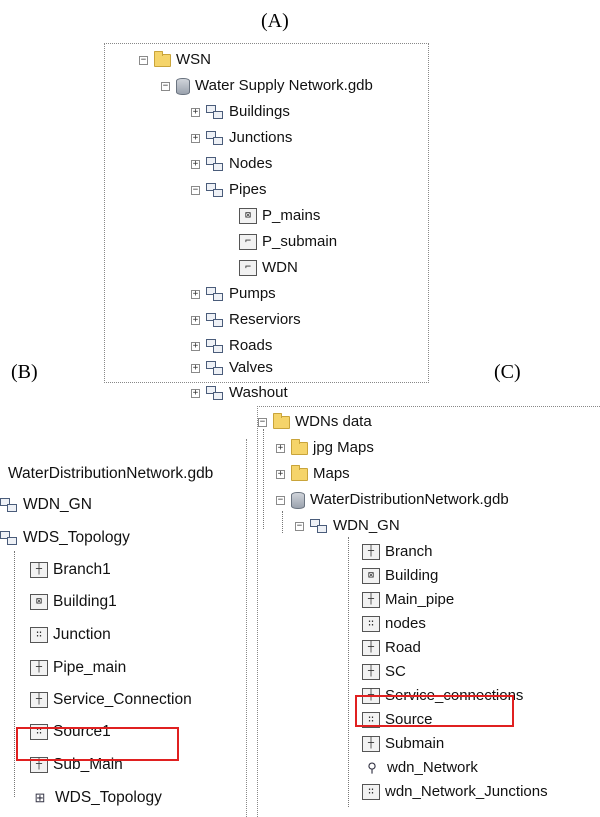 The width and height of the screenshot is (600, 817). I want to click on tree-node-pipes: − Pipes, so click(229, 190).